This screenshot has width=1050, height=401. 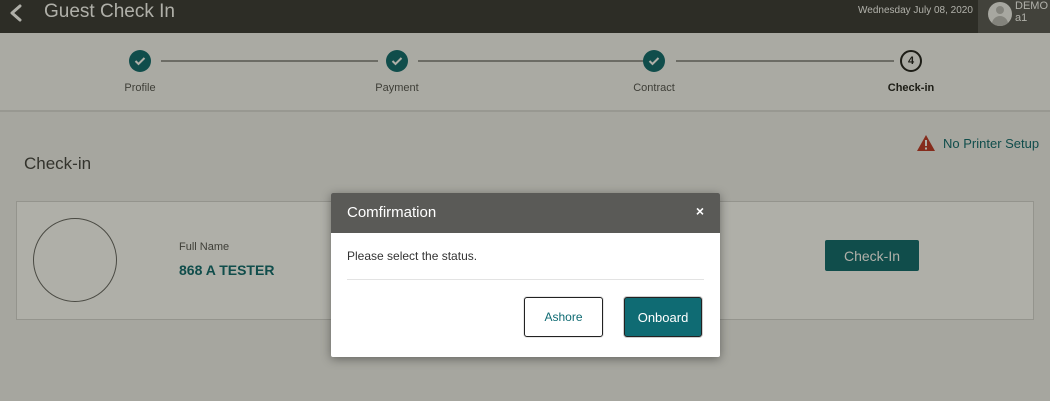 I want to click on close-icon: ×, so click(x=700, y=211).